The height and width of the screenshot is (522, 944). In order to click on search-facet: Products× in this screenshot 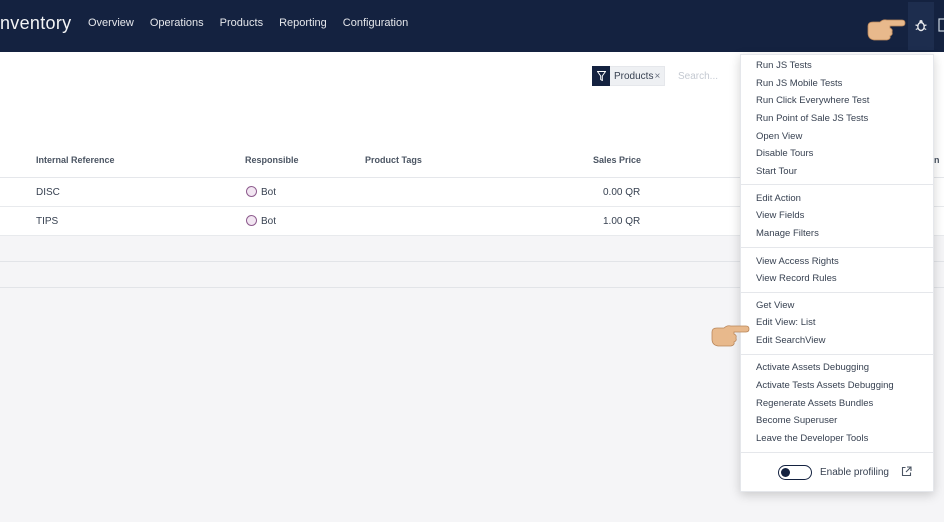, I will do `click(629, 76)`.